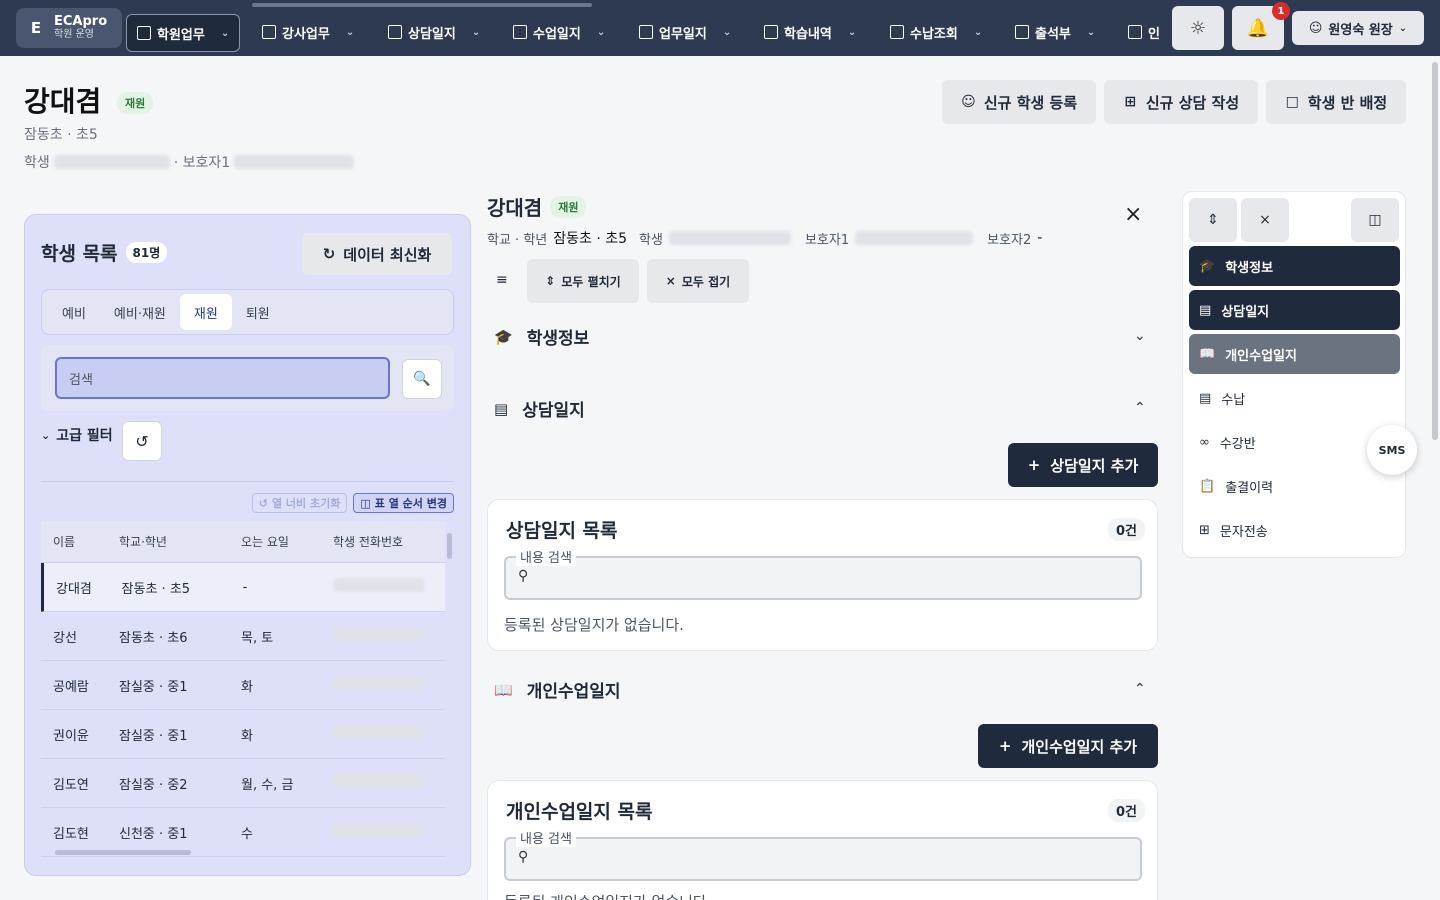  What do you see at coordinates (1144, 32) in the screenshot?
I see `nav-item-more: 인` at bounding box center [1144, 32].